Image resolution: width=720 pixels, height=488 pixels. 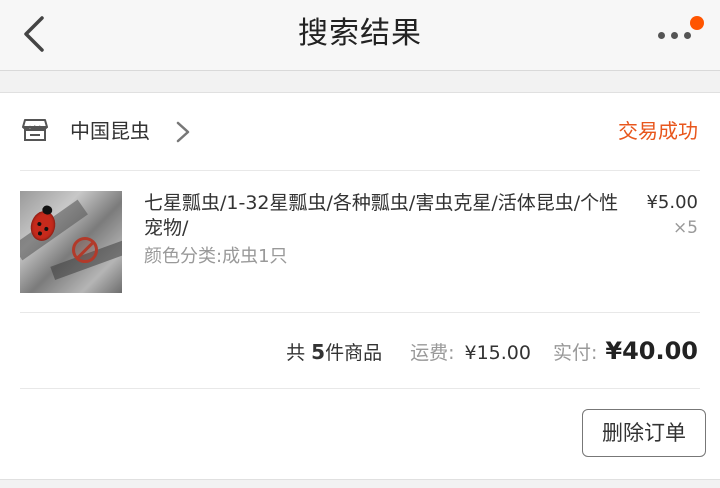 What do you see at coordinates (674, 35) in the screenshot?
I see `more-dots-icon` at bounding box center [674, 35].